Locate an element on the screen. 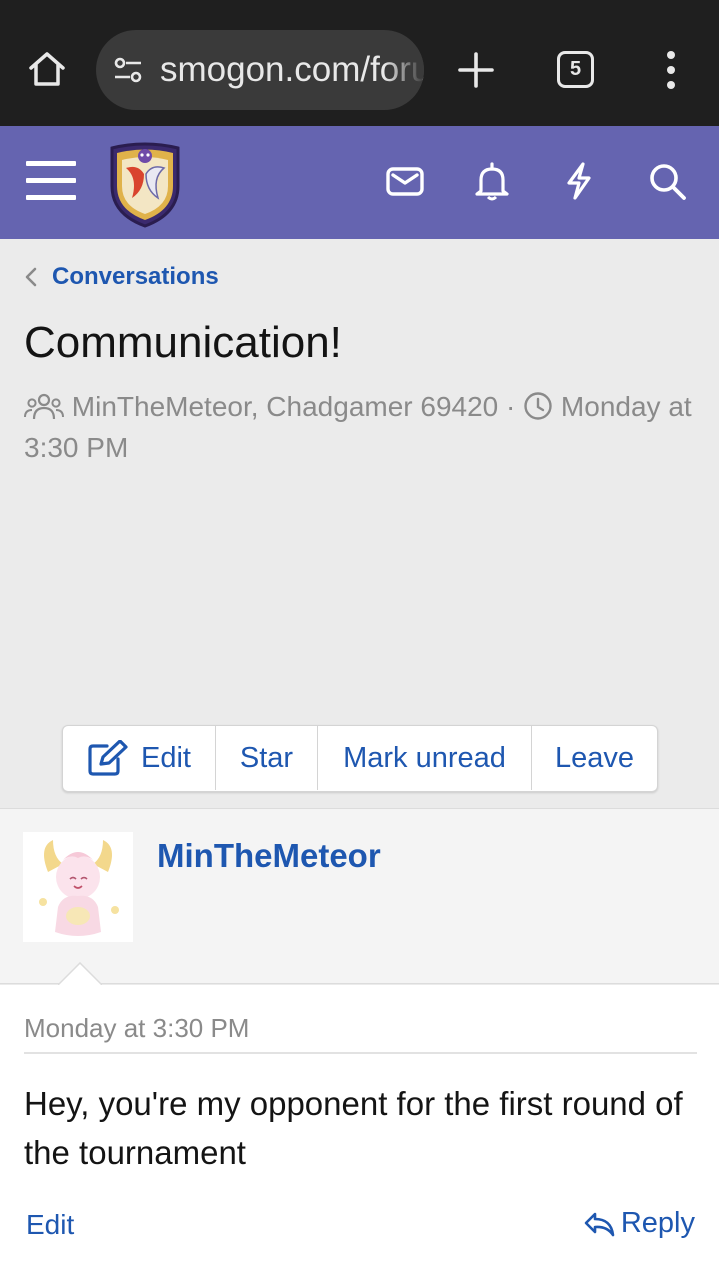  reply-button: Reply is located at coordinates (639, 1223).